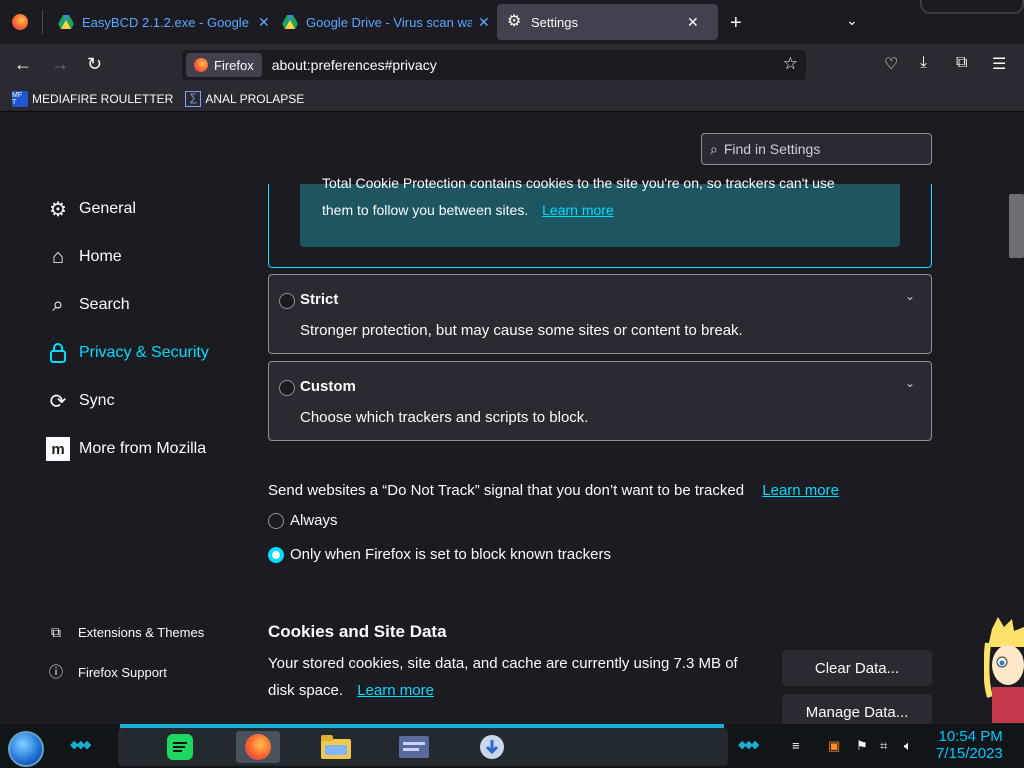 The image size is (1024, 768). What do you see at coordinates (494, 65) in the screenshot?
I see `url-bar: Firefox about:preferences#privacy ☆` at bounding box center [494, 65].